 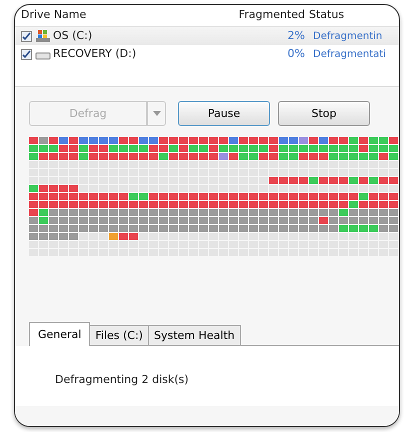 I want to click on tab: Files (C:), so click(x=119, y=335).